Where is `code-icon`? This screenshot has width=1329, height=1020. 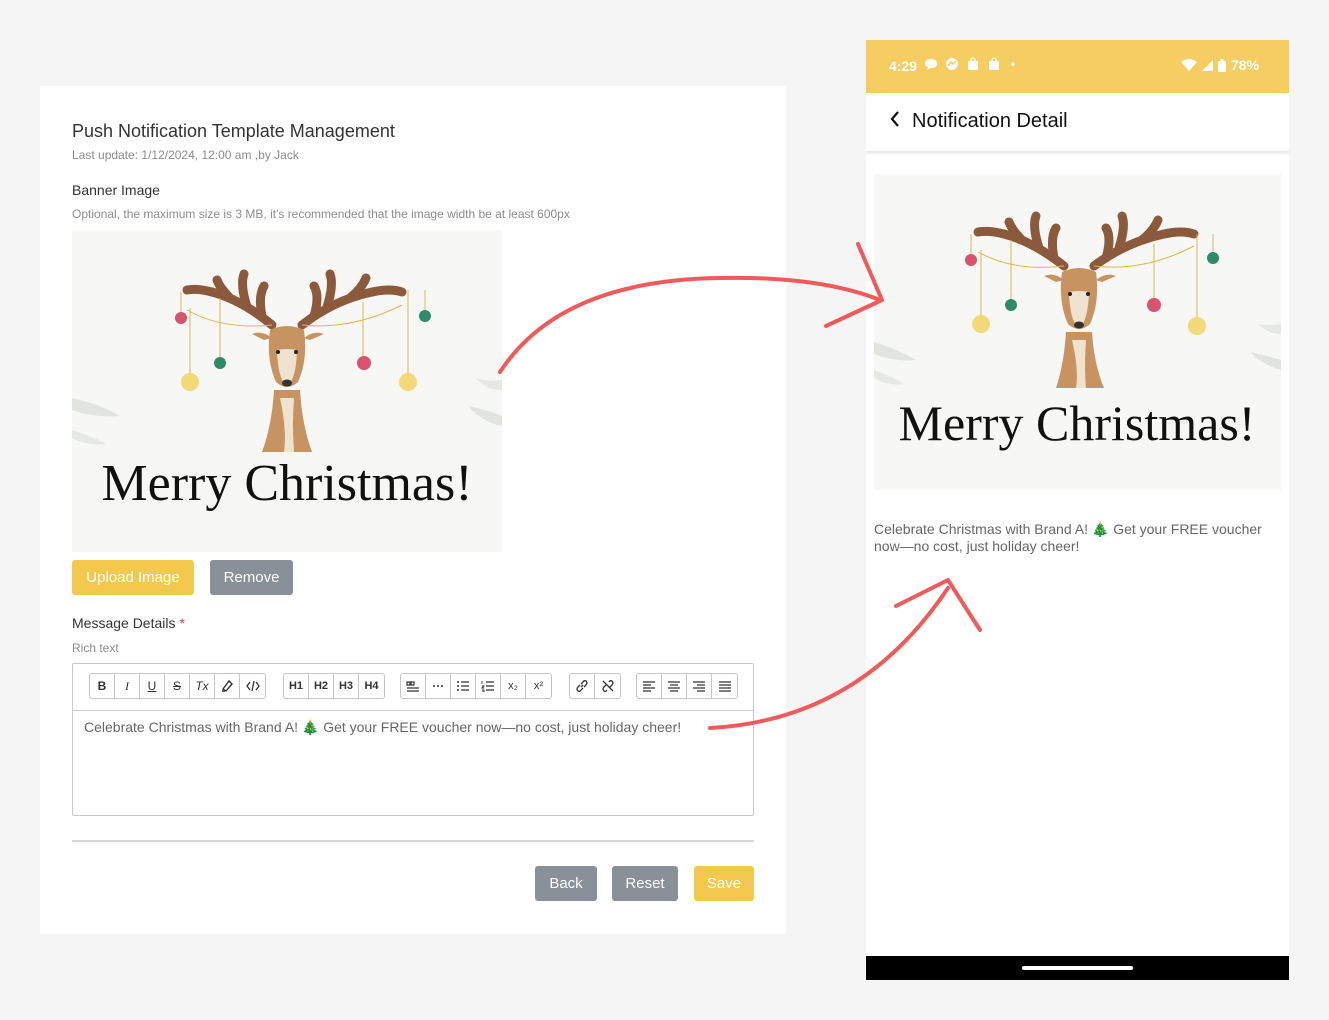
code-icon is located at coordinates (252, 686).